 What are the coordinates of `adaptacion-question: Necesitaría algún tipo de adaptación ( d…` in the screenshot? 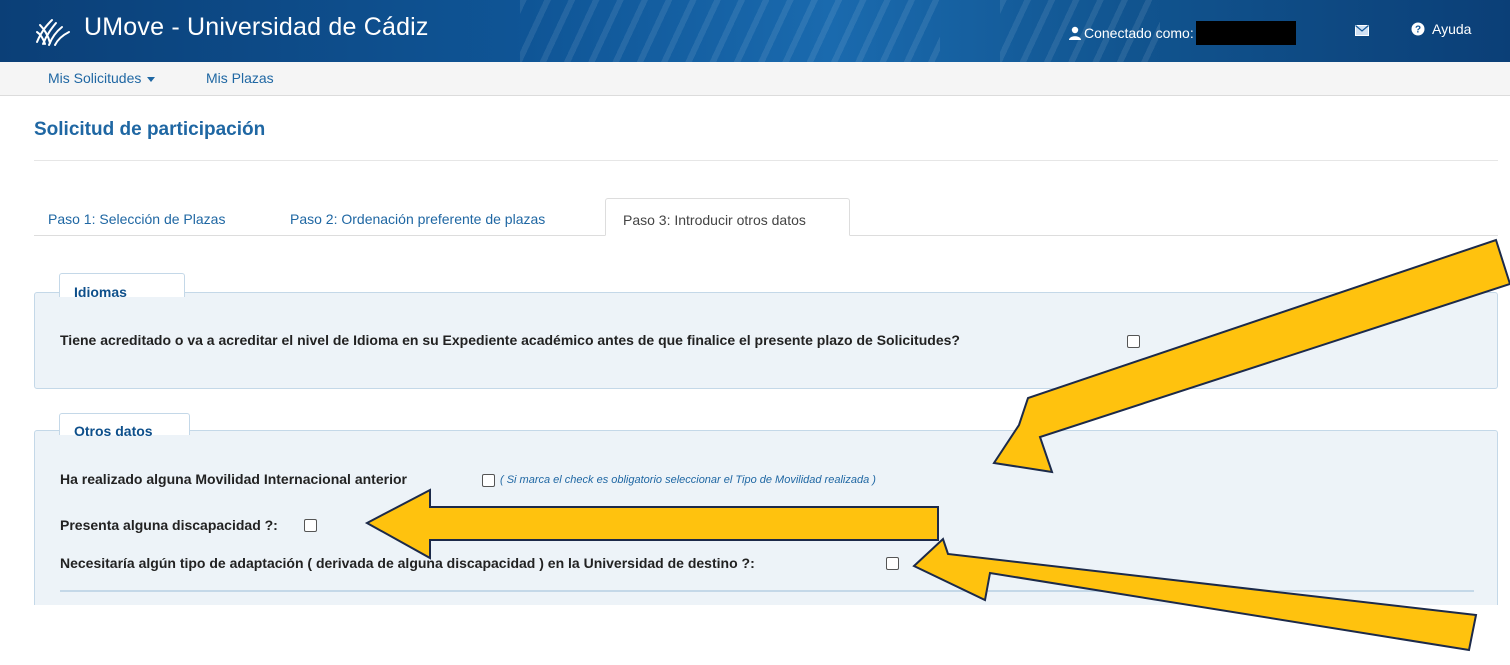 It's located at (407, 563).